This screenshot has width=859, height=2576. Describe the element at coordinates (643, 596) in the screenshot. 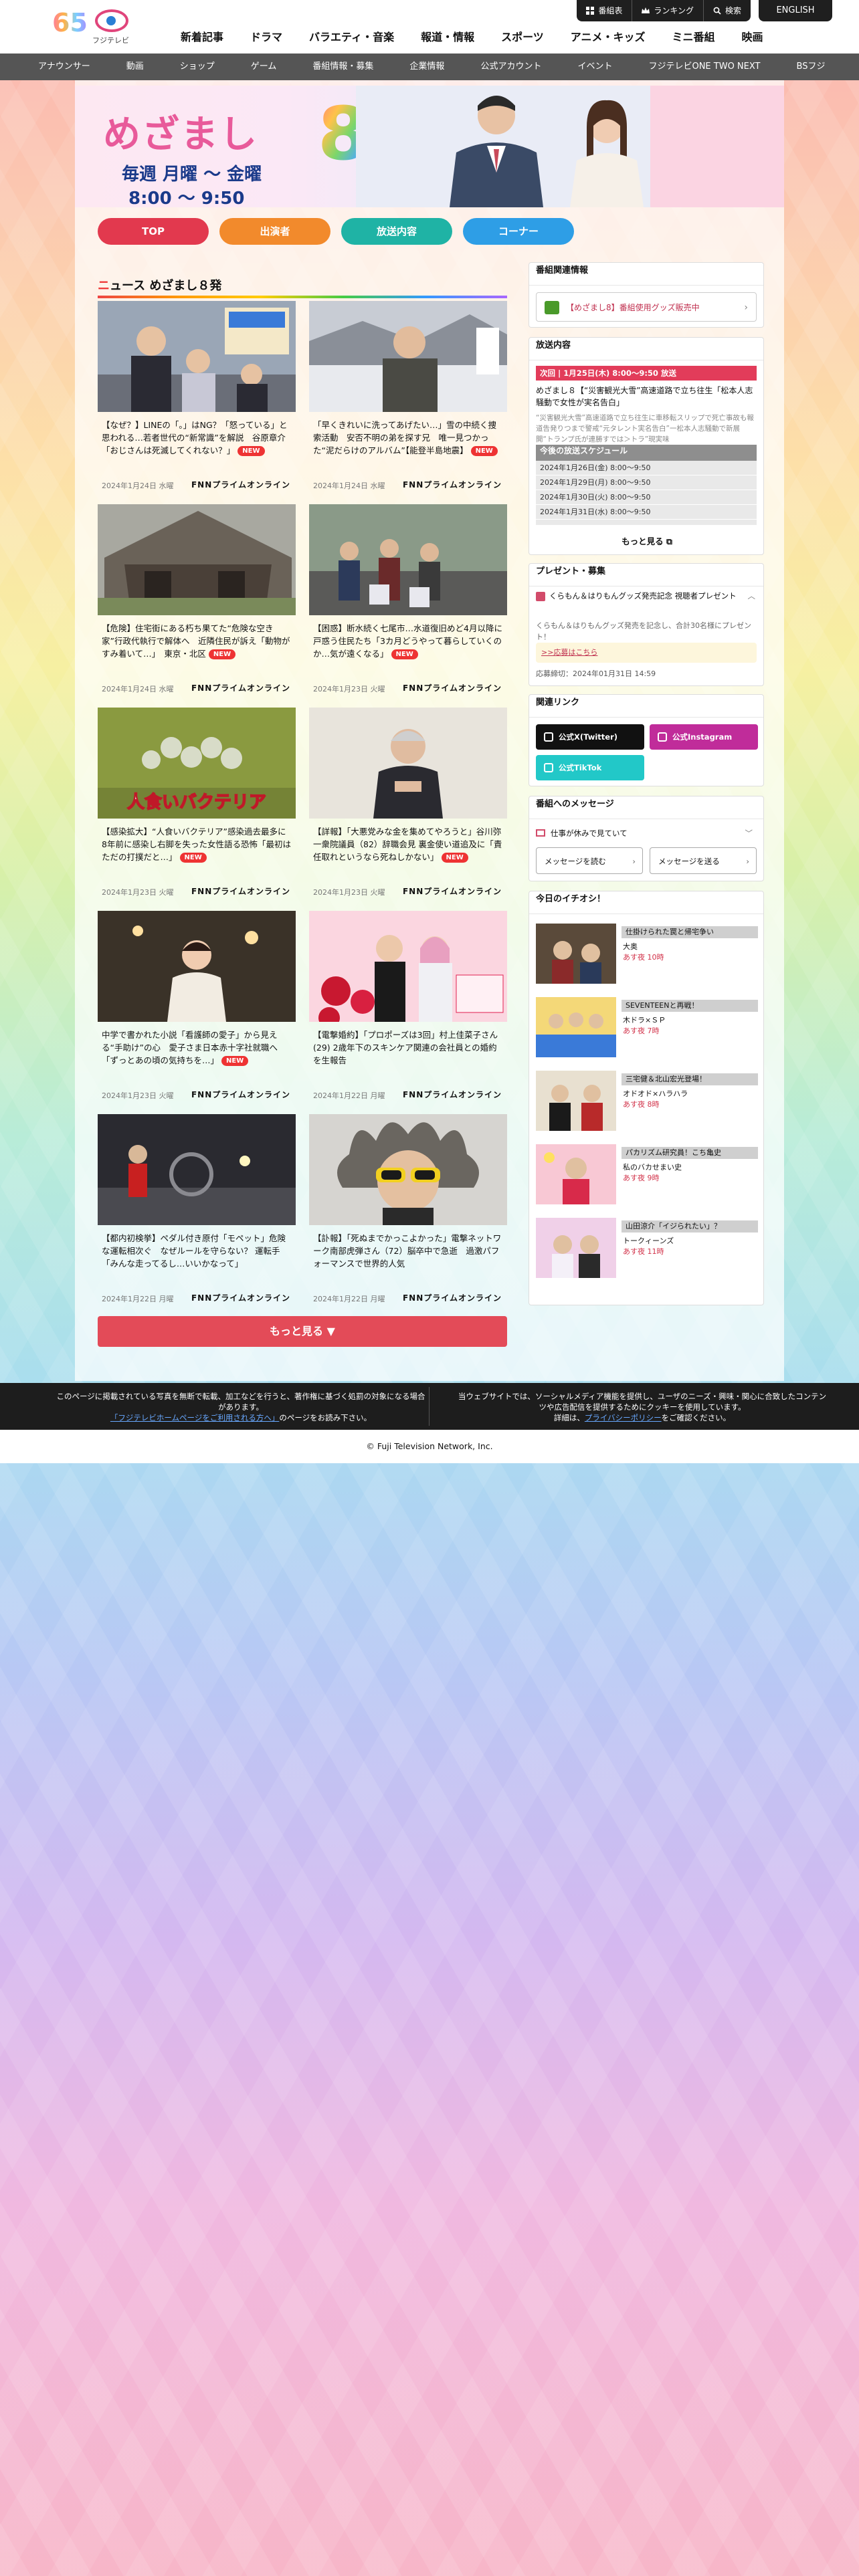

I see `present-item-label: くらもん＆はりもんグッズ発売記念 視聴者プレゼント` at that location.